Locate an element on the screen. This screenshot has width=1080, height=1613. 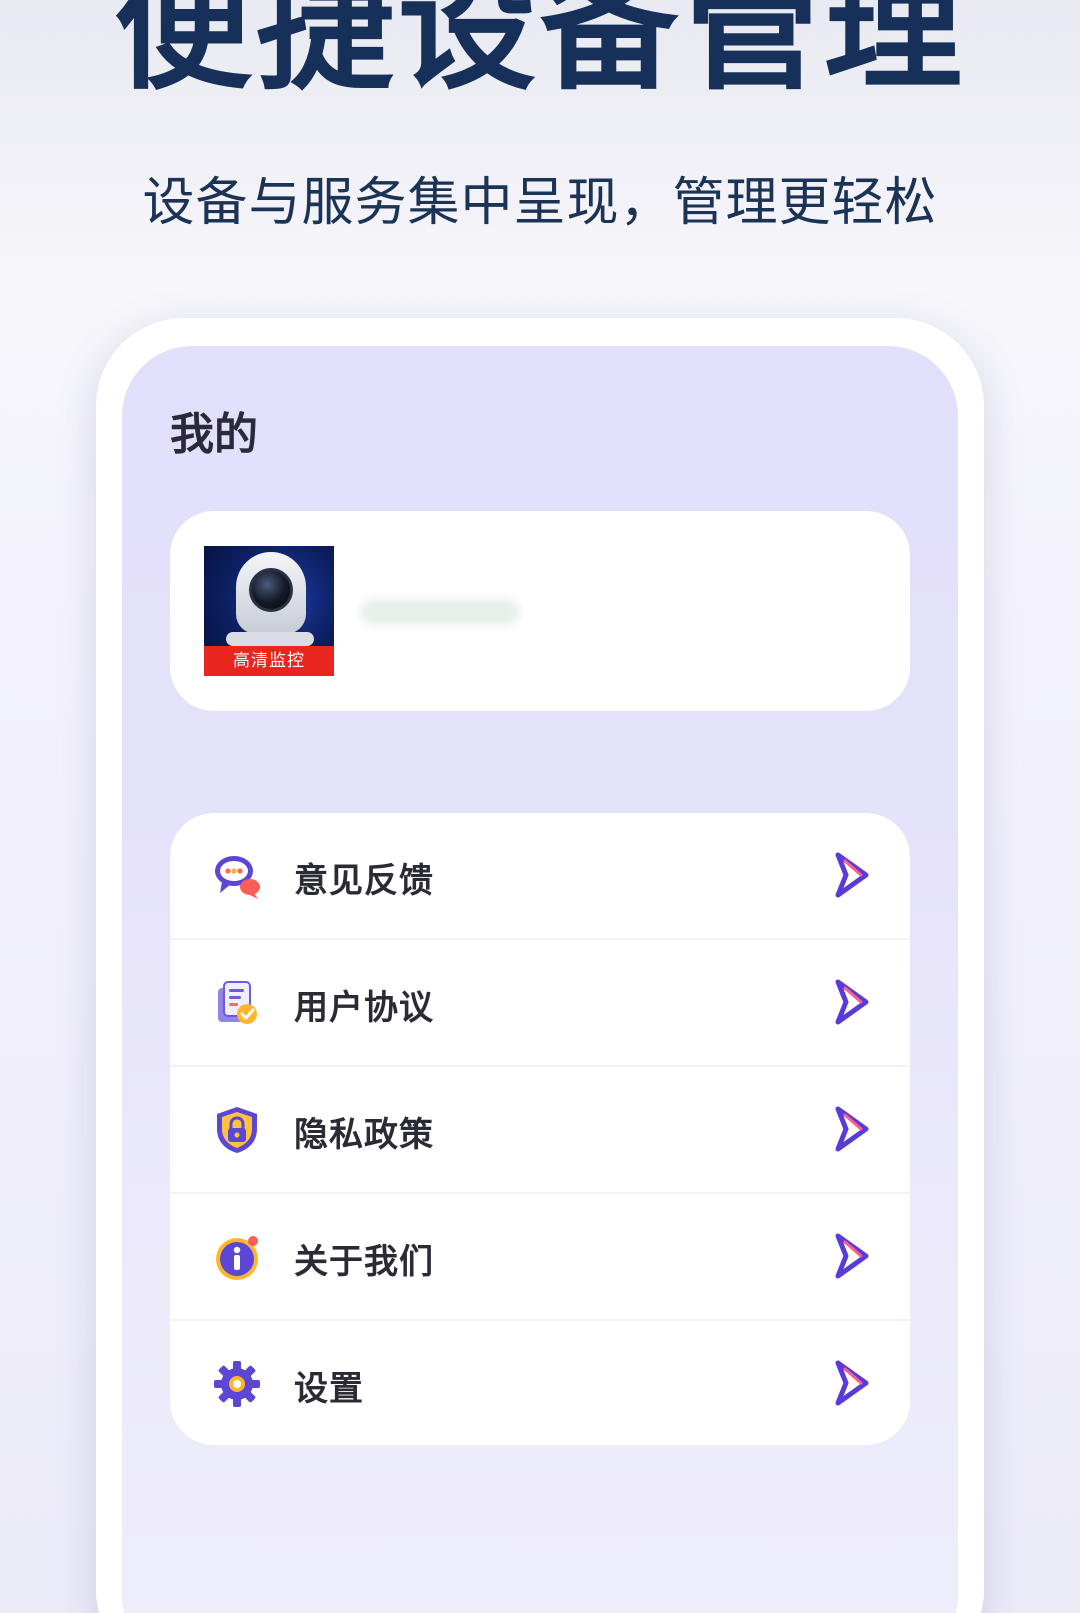
feedback-chat-icon is located at coordinates (237, 877).